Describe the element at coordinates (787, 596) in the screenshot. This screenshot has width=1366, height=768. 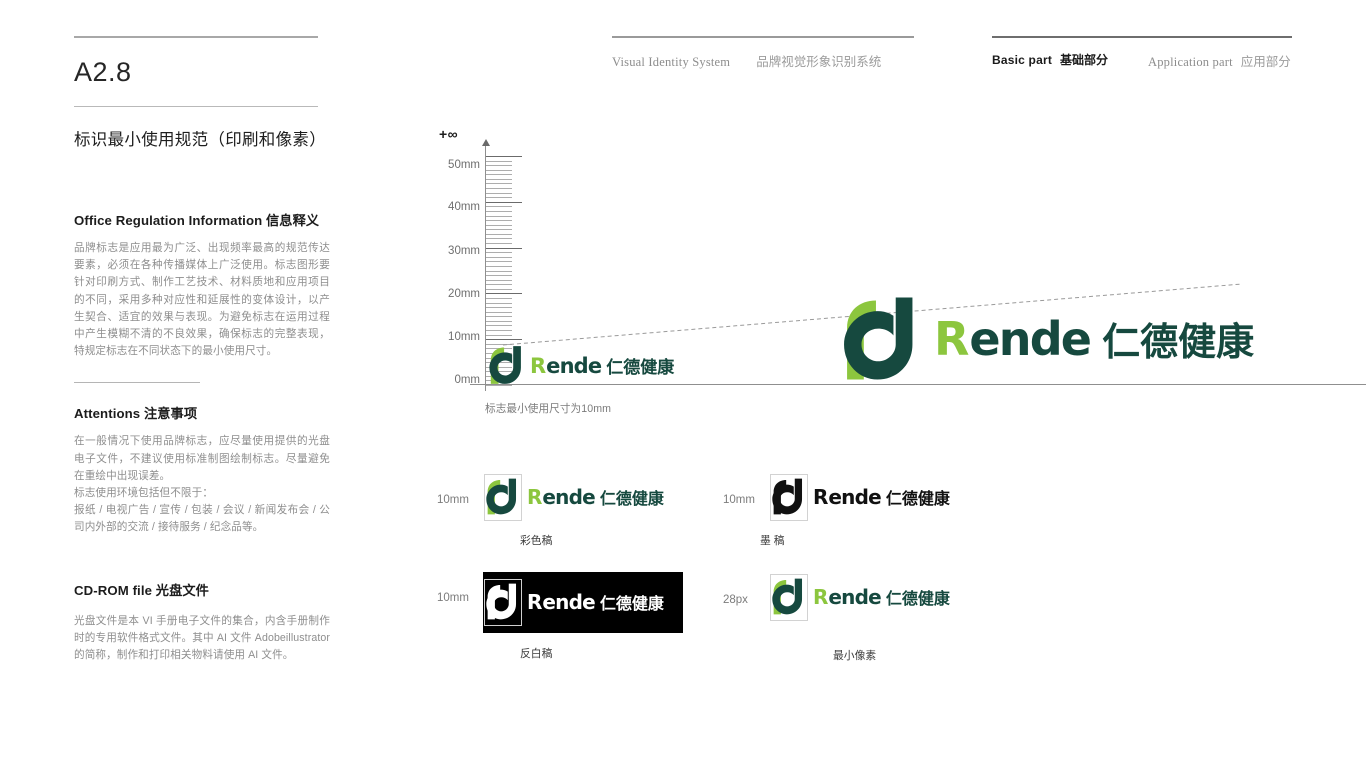
I see `logo-mark-icon-pixel` at that location.